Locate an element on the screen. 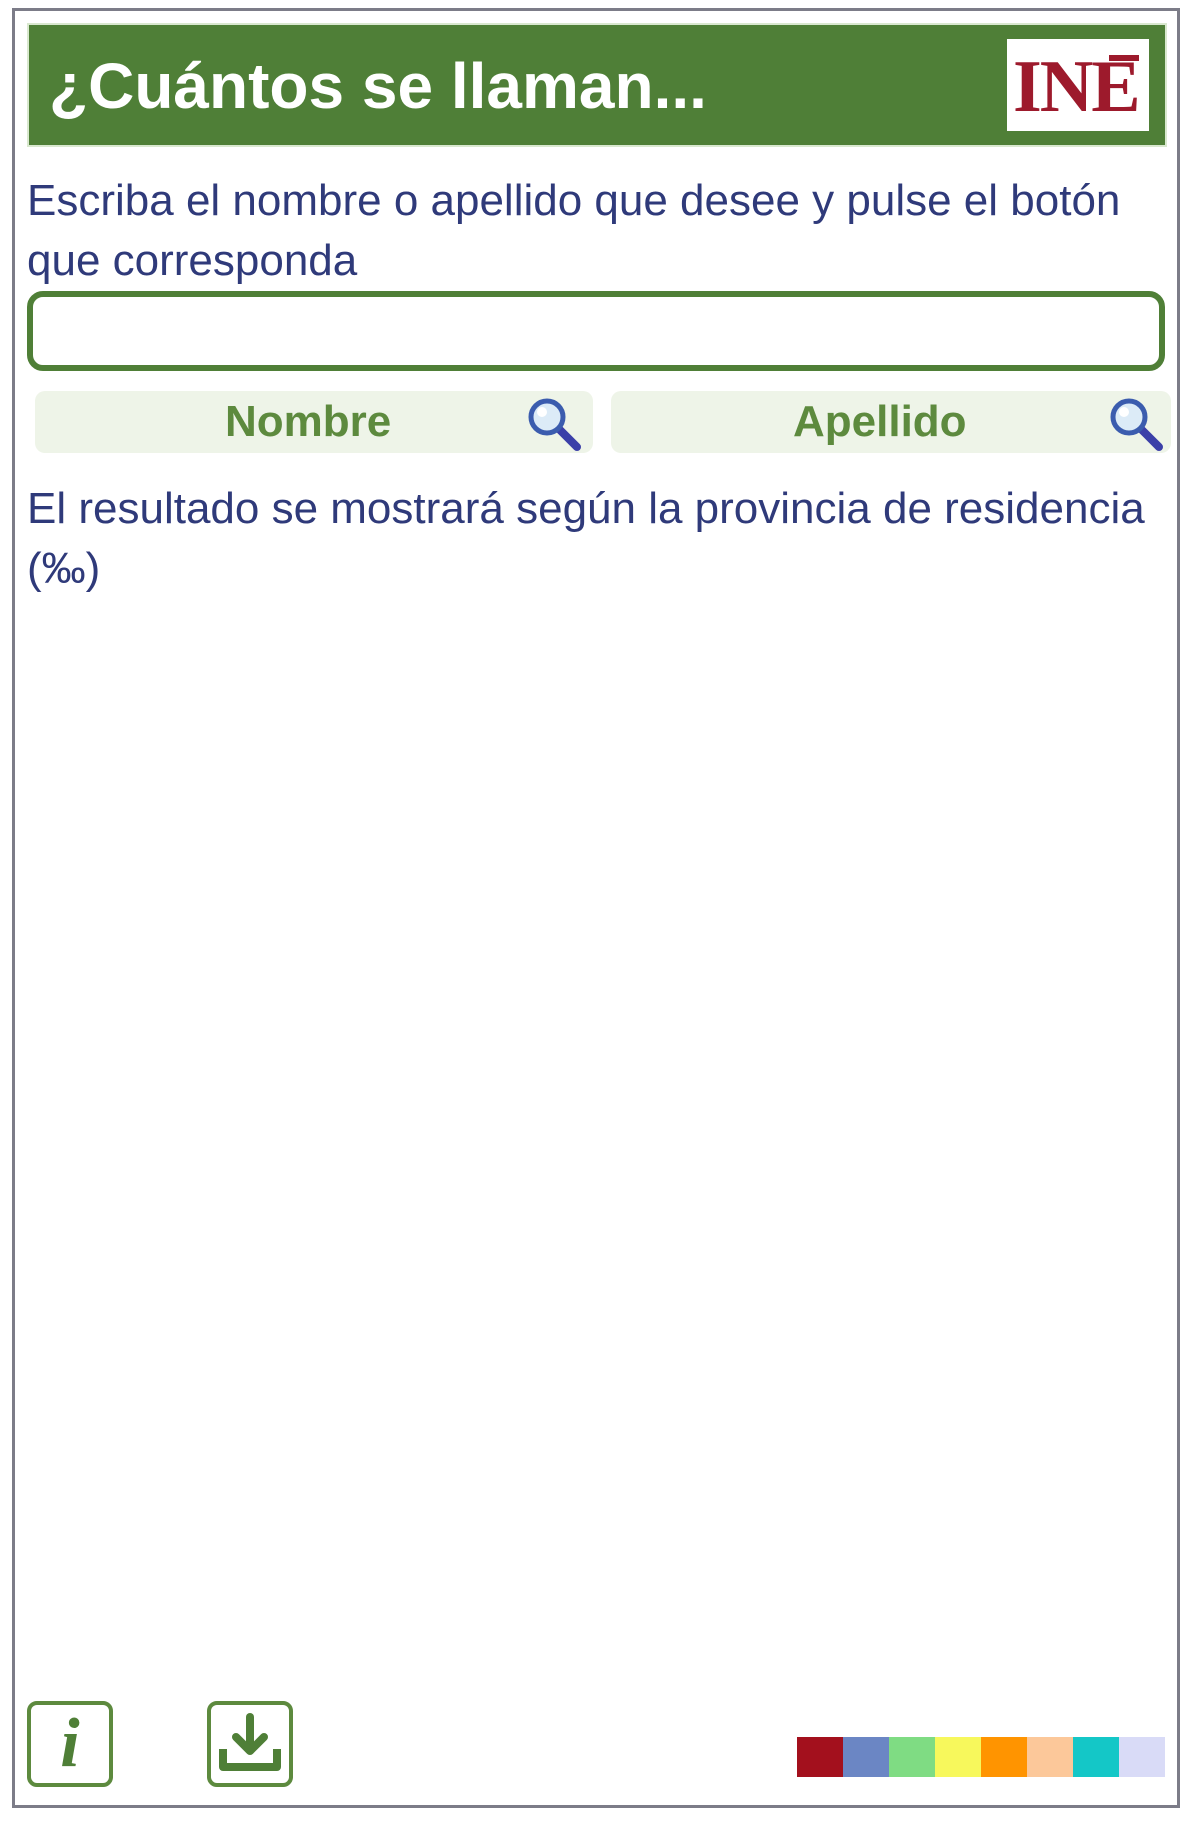 The width and height of the screenshot is (1200, 1828). search-nombre-button: Nombre is located at coordinates (314, 422).